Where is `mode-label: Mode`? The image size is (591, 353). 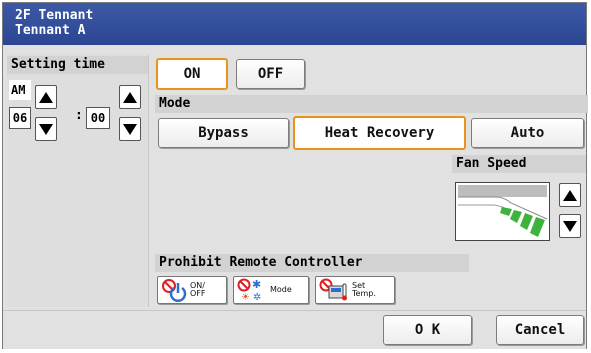 mode-label: Mode is located at coordinates (371, 104).